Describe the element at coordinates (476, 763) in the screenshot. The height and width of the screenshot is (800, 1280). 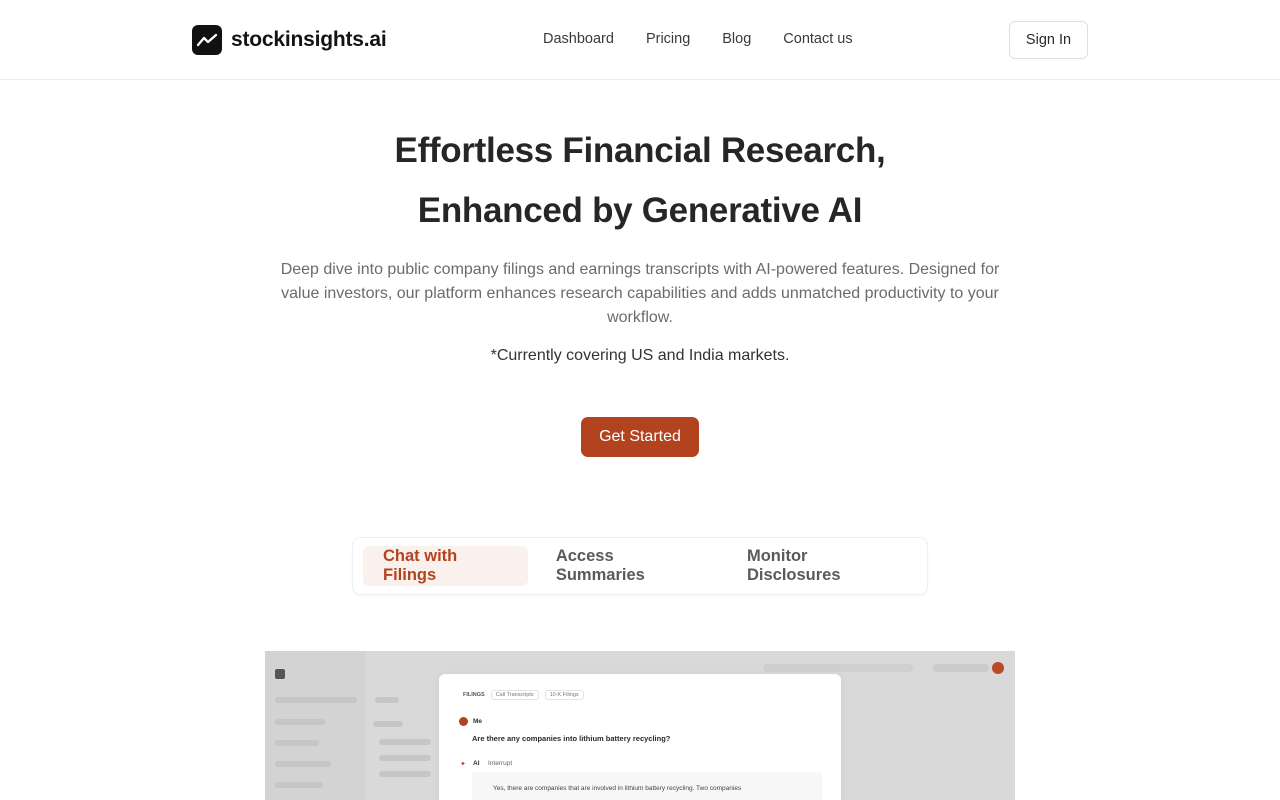
I see `preview-ai-label: AI` at that location.